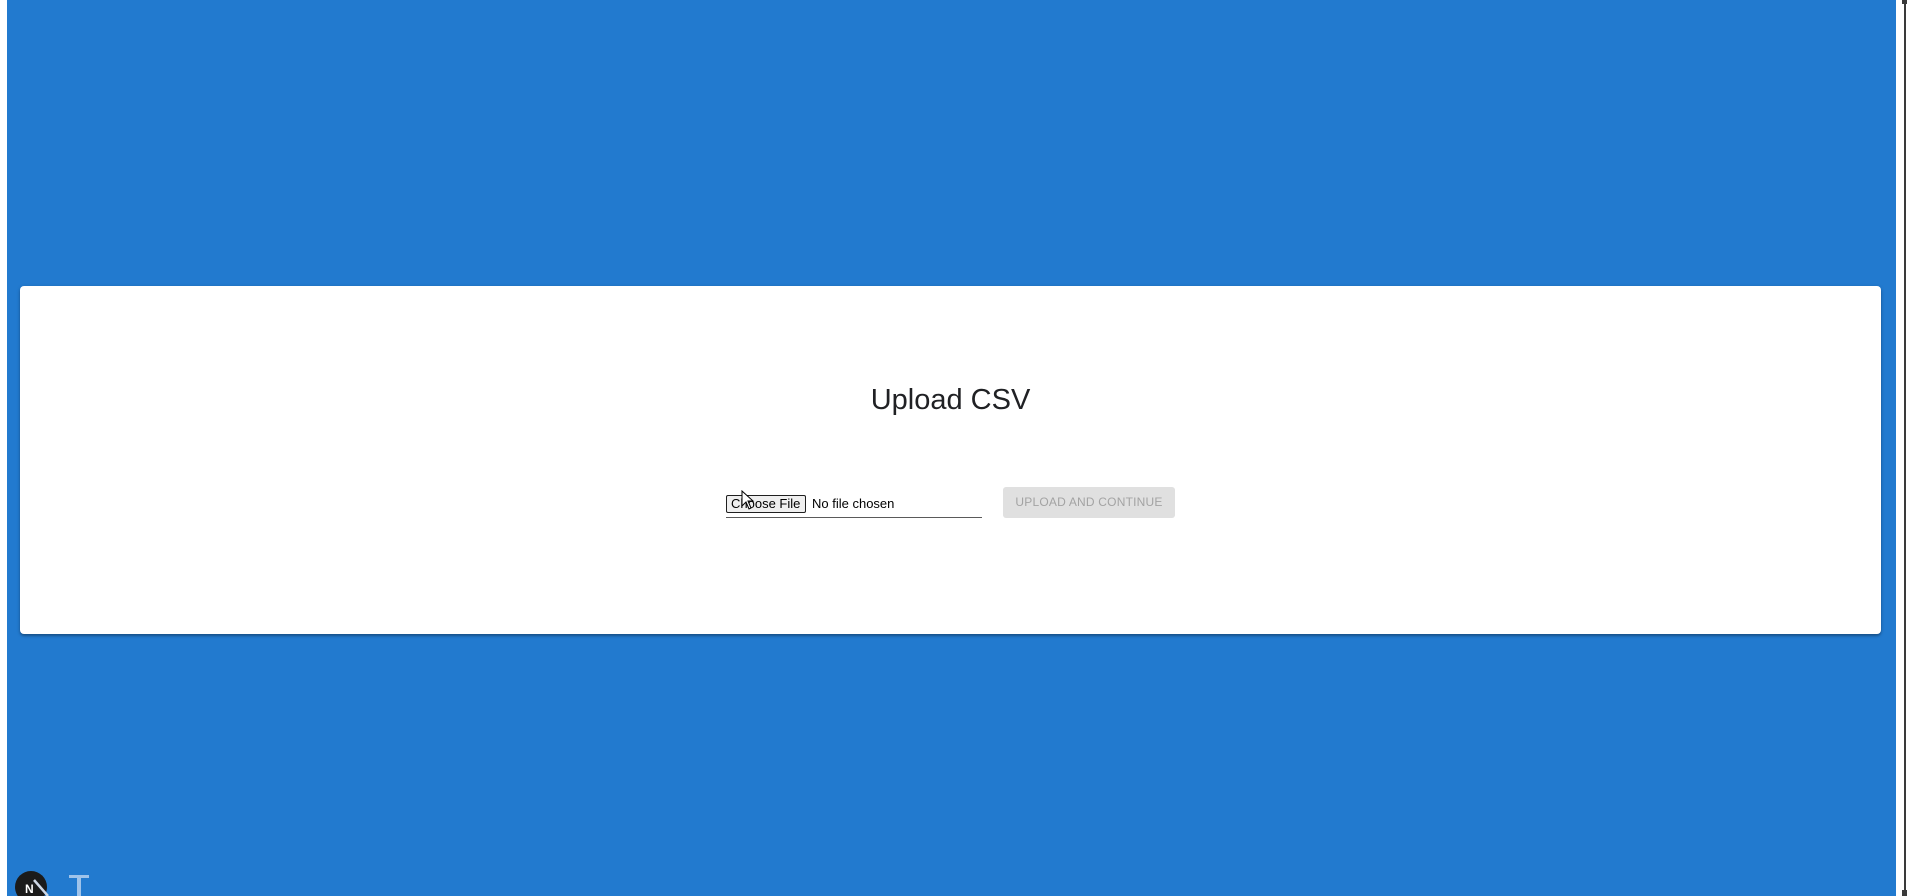 This screenshot has height=896, width=1907. What do you see at coordinates (1905, 448) in the screenshot?
I see `scrollbar-track` at bounding box center [1905, 448].